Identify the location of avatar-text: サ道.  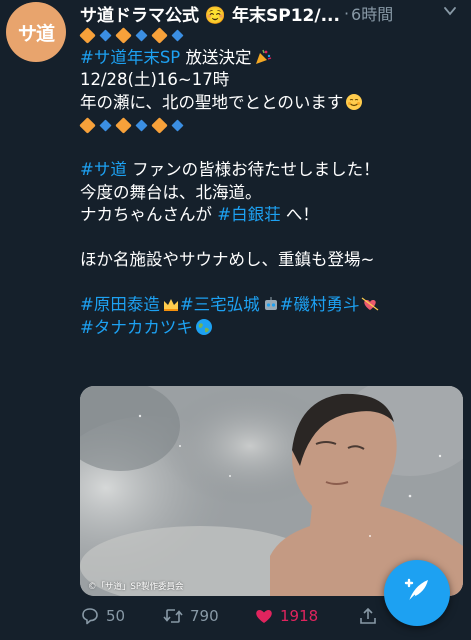
(36, 33).